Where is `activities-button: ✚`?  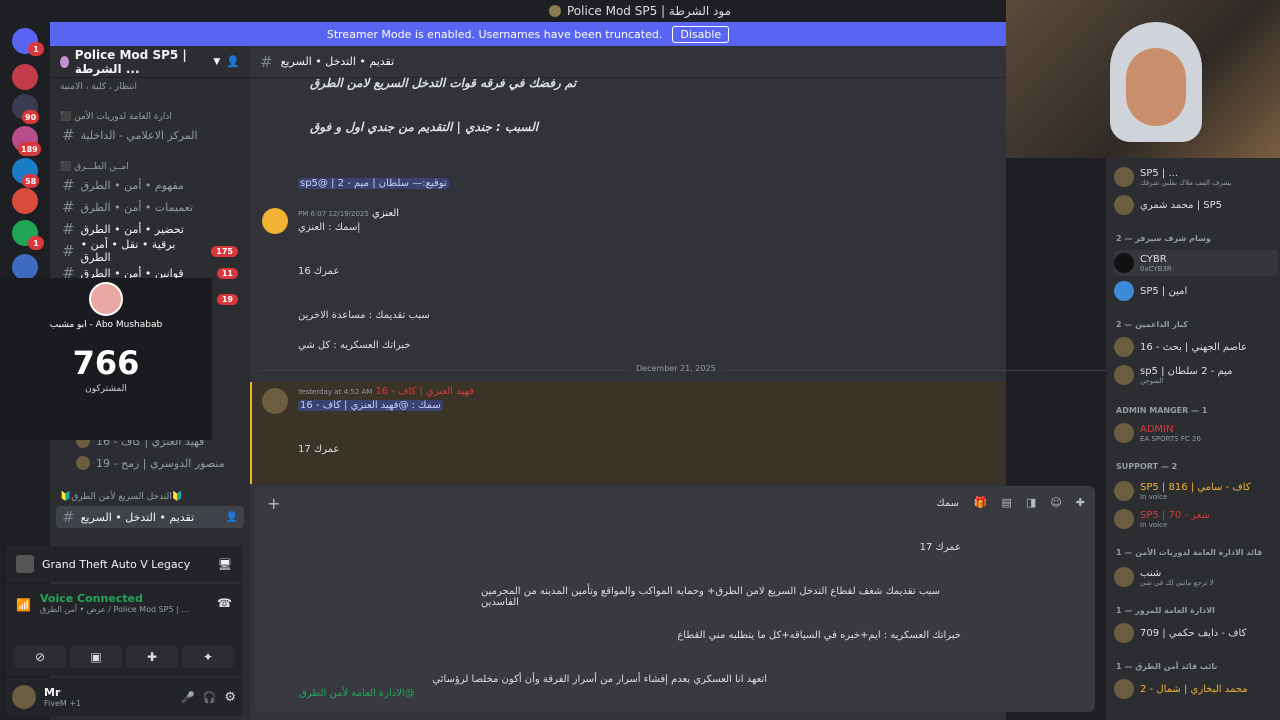 activities-button: ✚ is located at coordinates (152, 657).